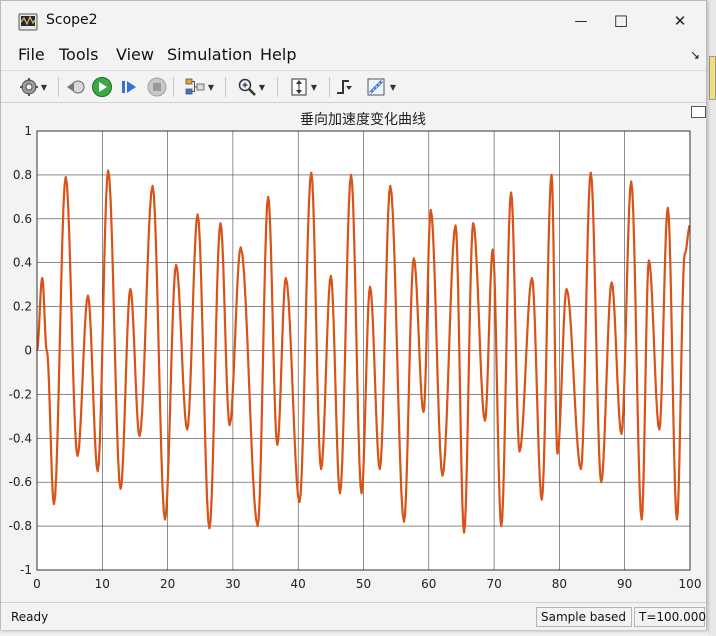 The width and height of the screenshot is (716, 636). I want to click on scale-axes-button: ▼, so click(303, 87).